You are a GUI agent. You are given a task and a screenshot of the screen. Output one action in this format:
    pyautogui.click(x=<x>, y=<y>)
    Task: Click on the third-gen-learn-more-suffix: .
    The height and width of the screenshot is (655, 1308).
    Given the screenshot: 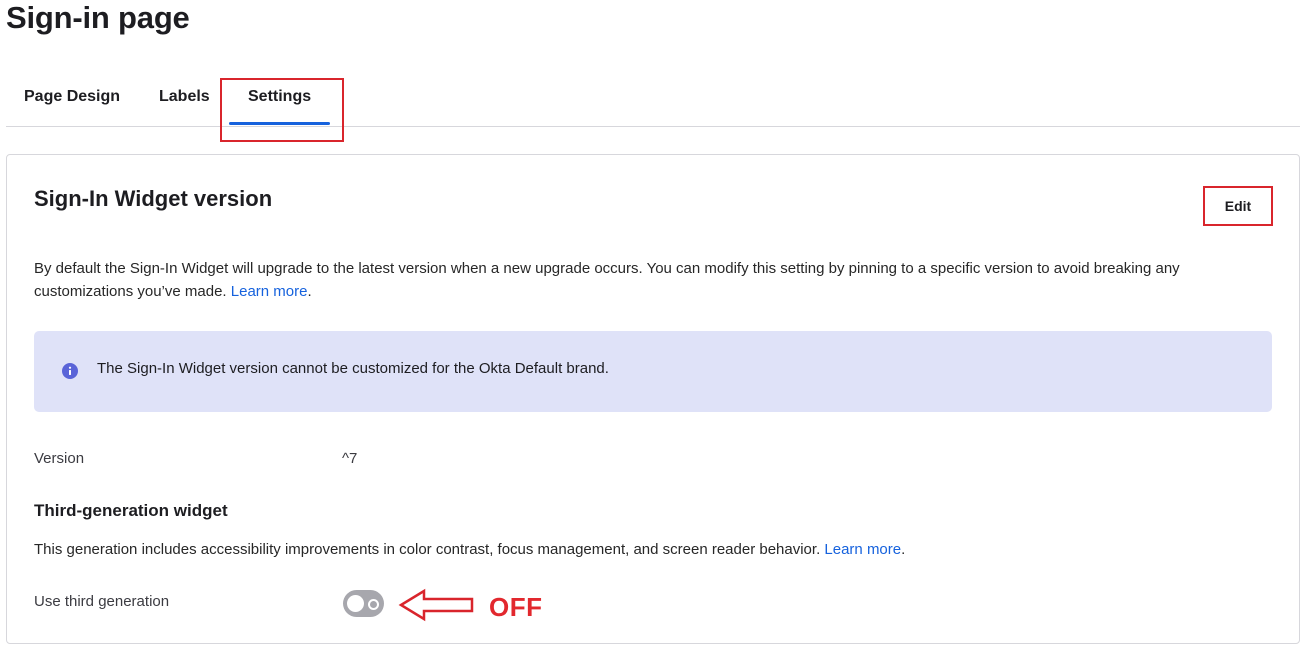 What is the action you would take?
    pyautogui.click(x=903, y=549)
    